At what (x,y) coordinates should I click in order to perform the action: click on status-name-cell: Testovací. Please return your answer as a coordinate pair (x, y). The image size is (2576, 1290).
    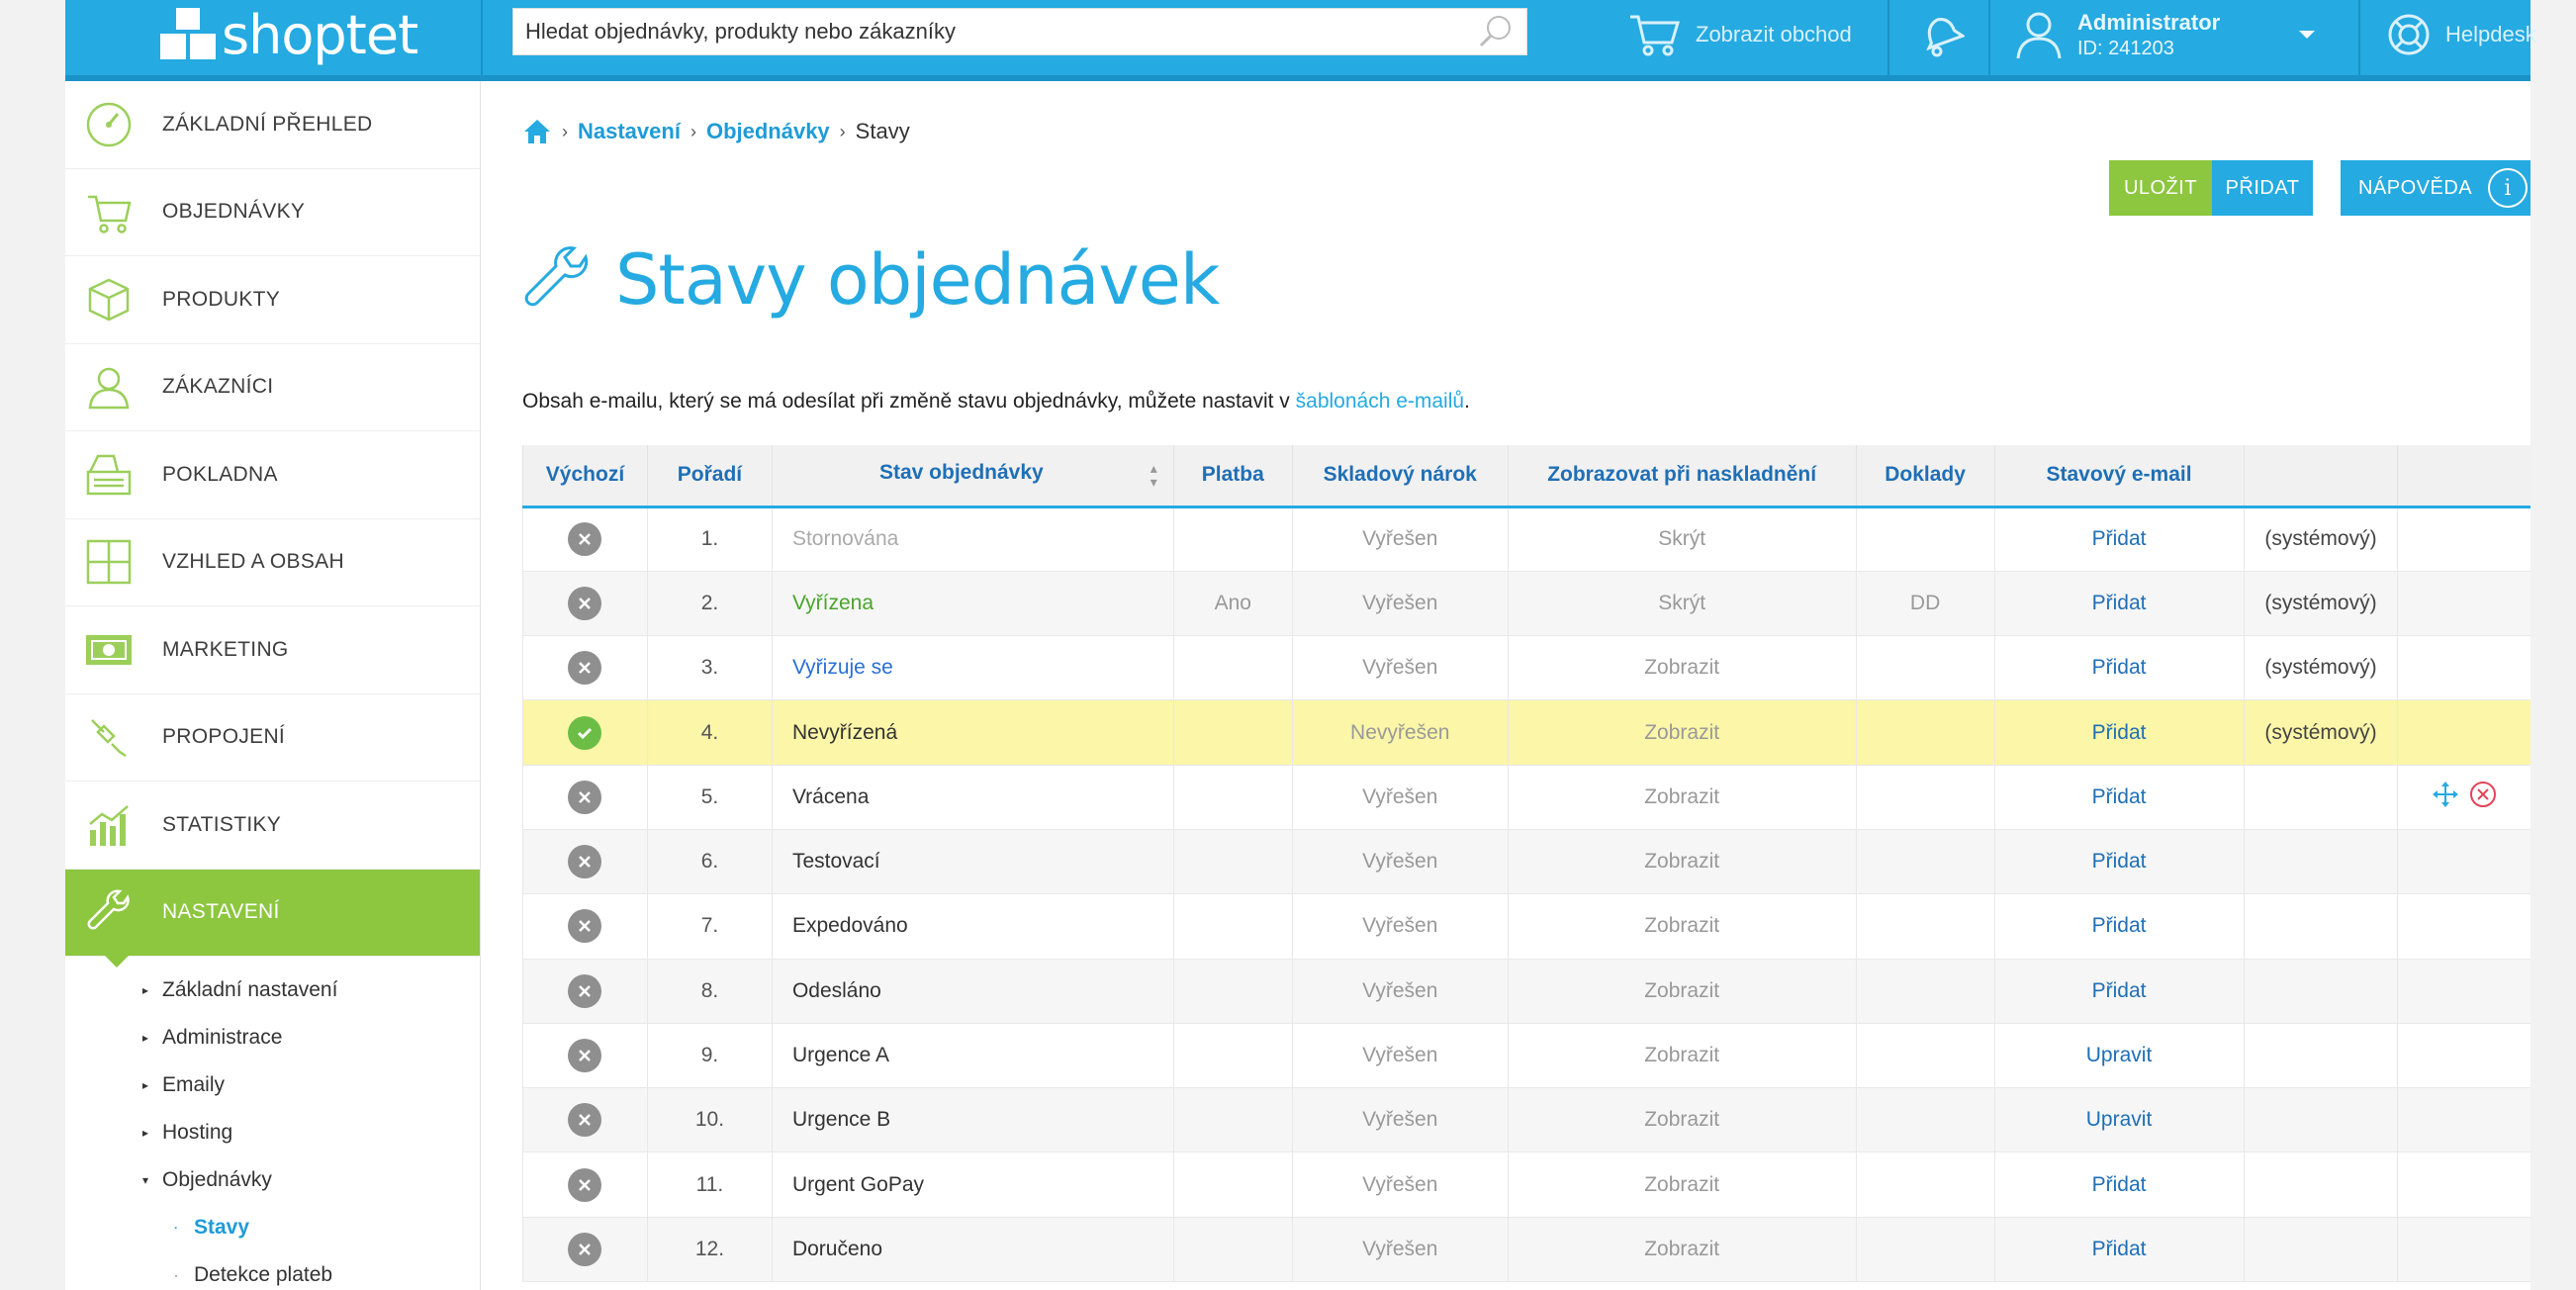
    Looking at the image, I should click on (973, 862).